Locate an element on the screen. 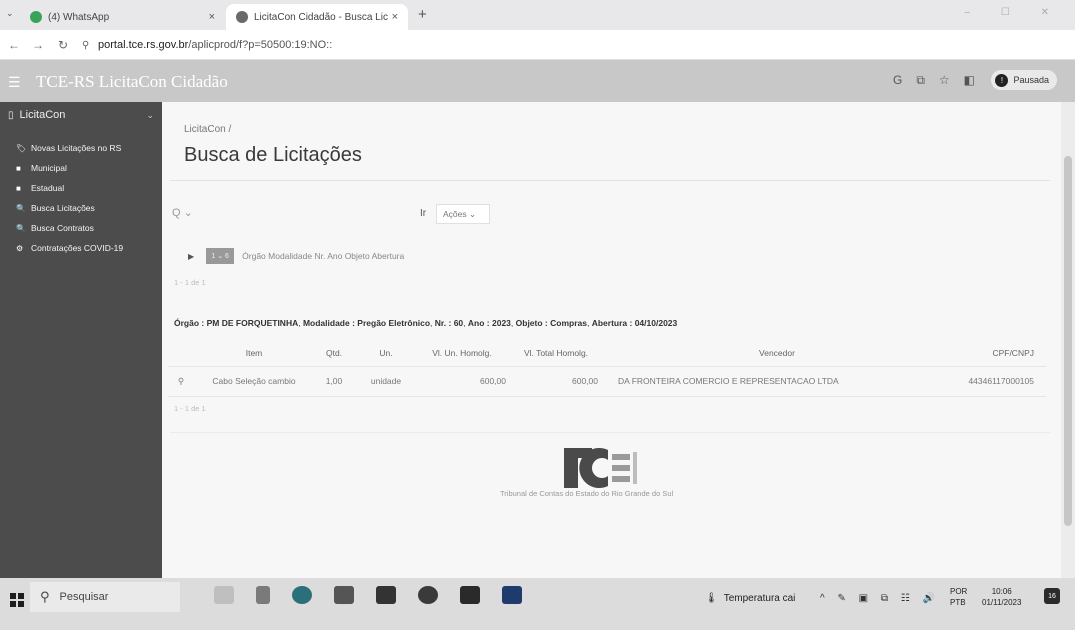 Image resolution: width=1075 pixels, height=630 pixels. menu-icon: ☰ is located at coordinates (14, 82).